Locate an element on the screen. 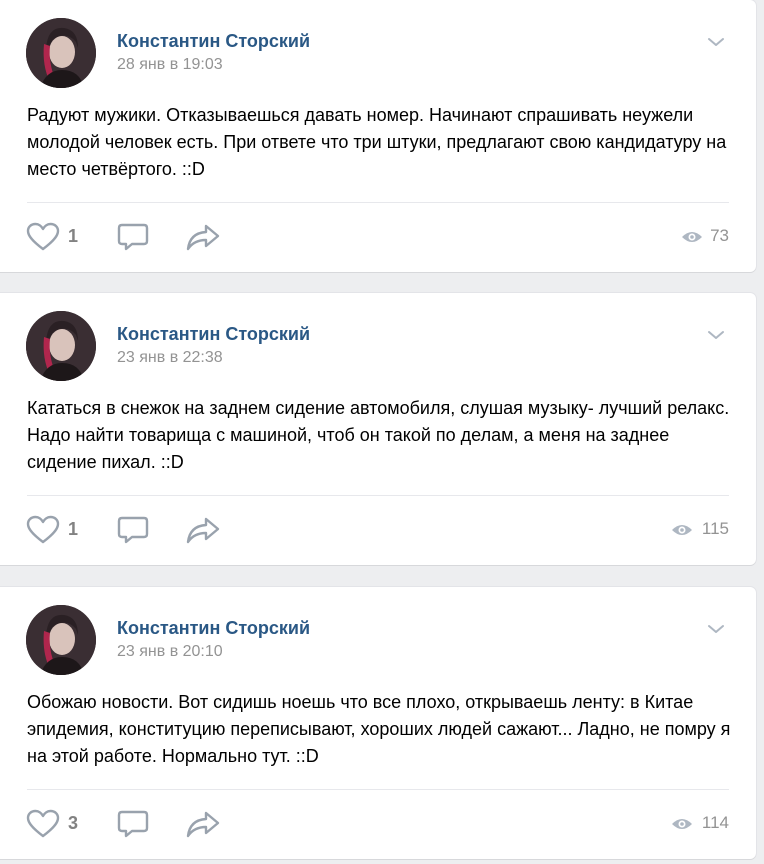  views-counter: 114 is located at coordinates (700, 824).